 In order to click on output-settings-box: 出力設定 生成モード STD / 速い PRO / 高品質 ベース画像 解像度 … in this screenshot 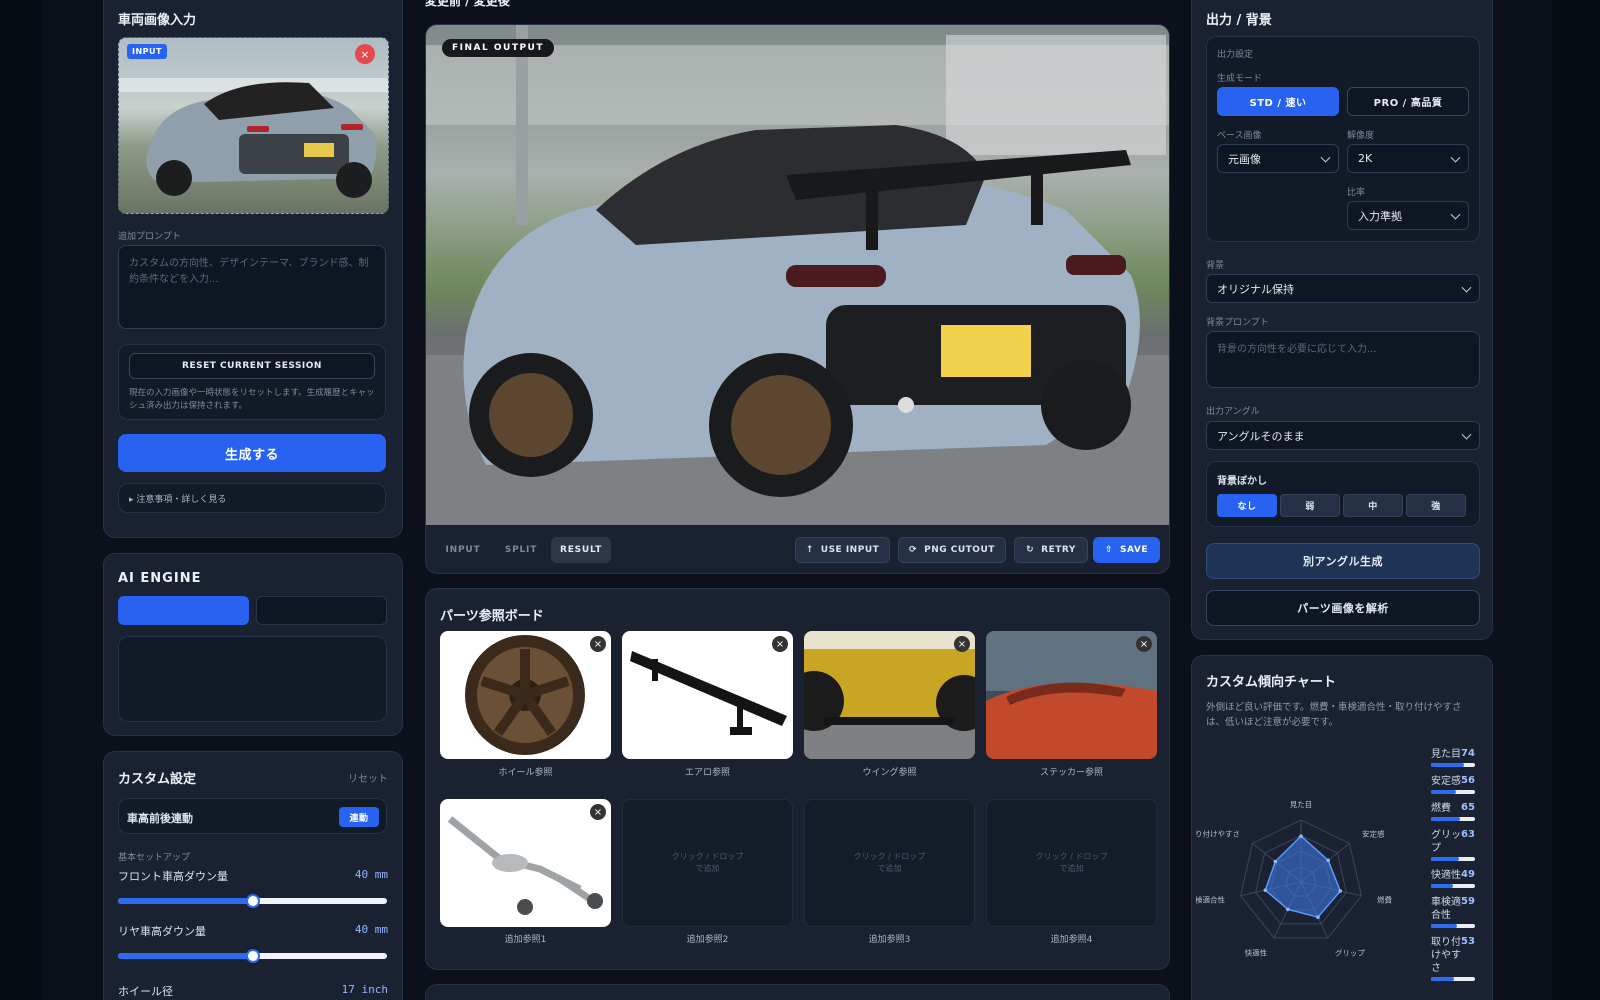, I will do `click(1343, 139)`.